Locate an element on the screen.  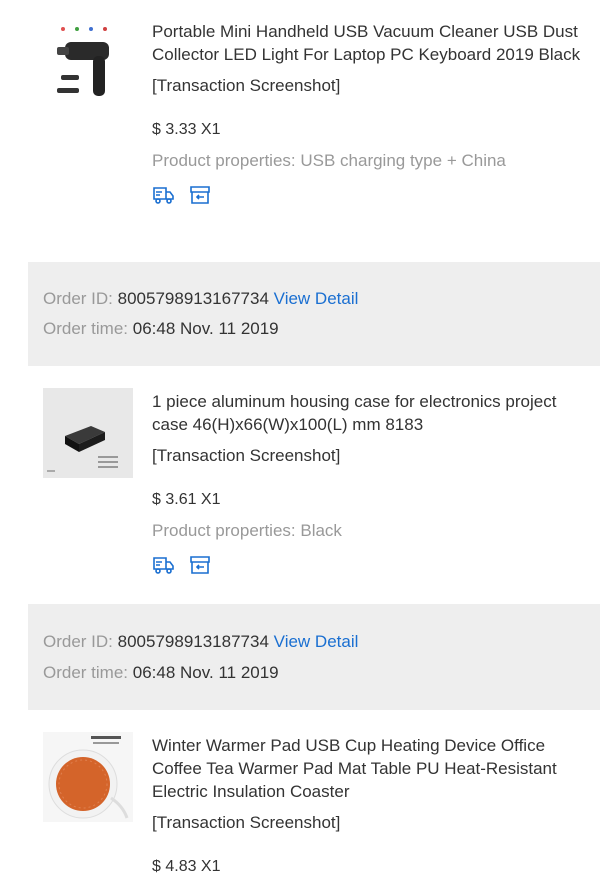
product-price: $ 3.33 X1 is located at coordinates (186, 129).